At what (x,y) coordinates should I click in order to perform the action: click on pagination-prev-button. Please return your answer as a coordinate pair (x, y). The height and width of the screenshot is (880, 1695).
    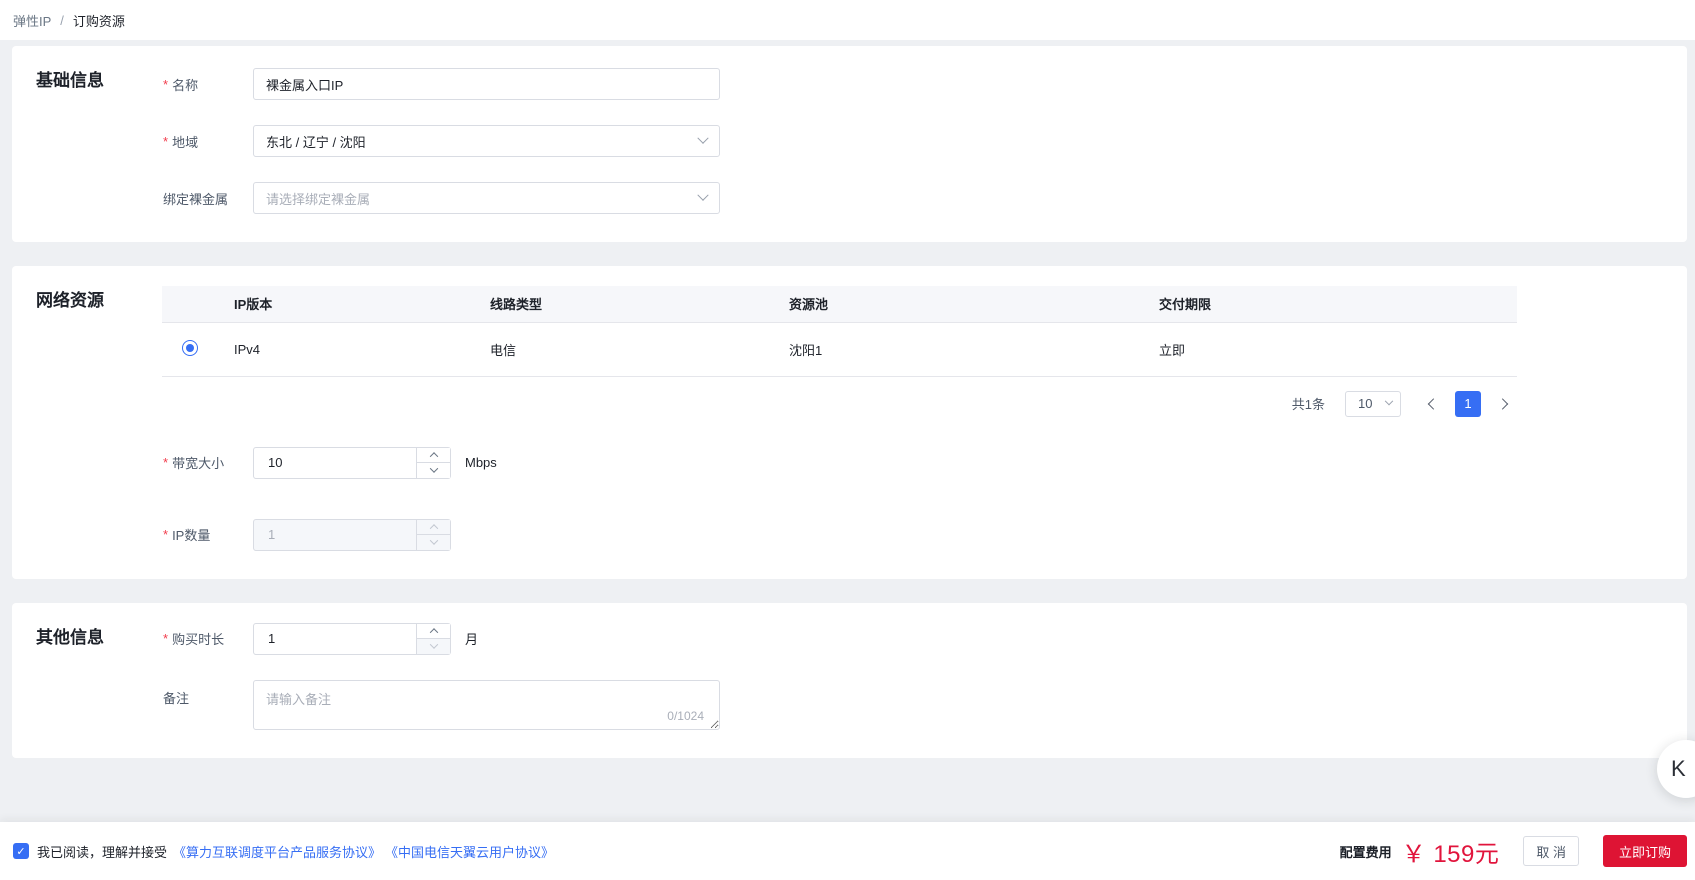
    Looking at the image, I should click on (1432, 404).